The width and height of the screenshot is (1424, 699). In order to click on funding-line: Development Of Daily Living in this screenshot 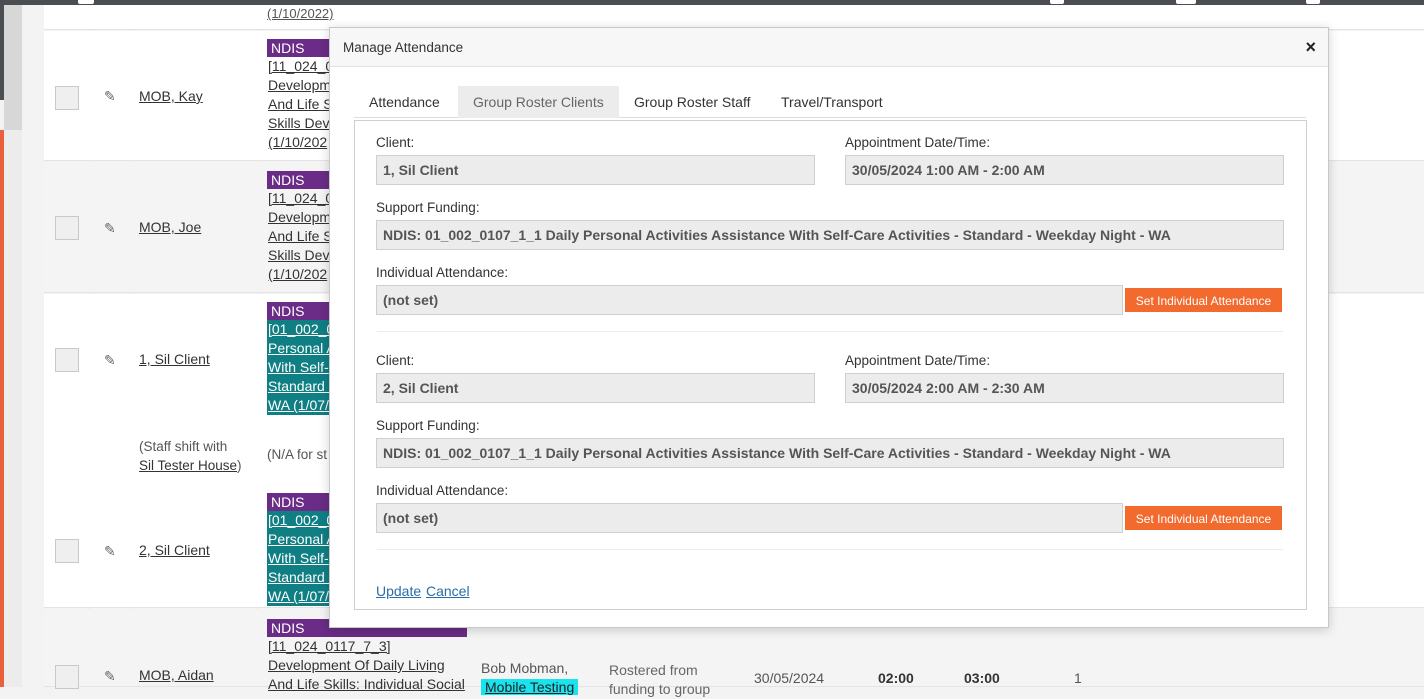, I will do `click(367, 665)`.